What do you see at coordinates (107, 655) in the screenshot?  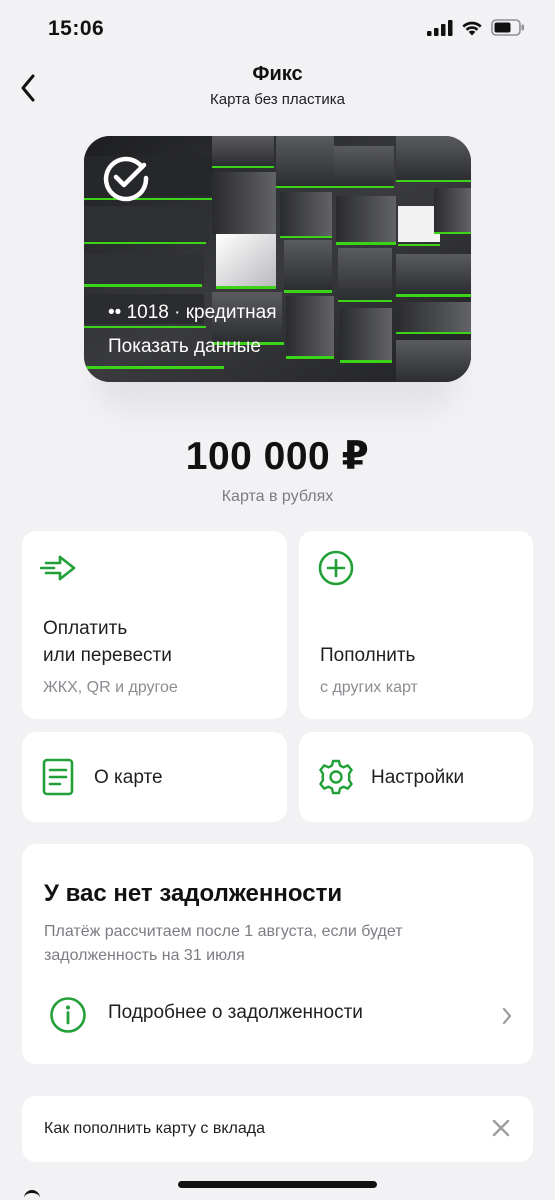 I see `pay-tile-title-line2: или перевести` at bounding box center [107, 655].